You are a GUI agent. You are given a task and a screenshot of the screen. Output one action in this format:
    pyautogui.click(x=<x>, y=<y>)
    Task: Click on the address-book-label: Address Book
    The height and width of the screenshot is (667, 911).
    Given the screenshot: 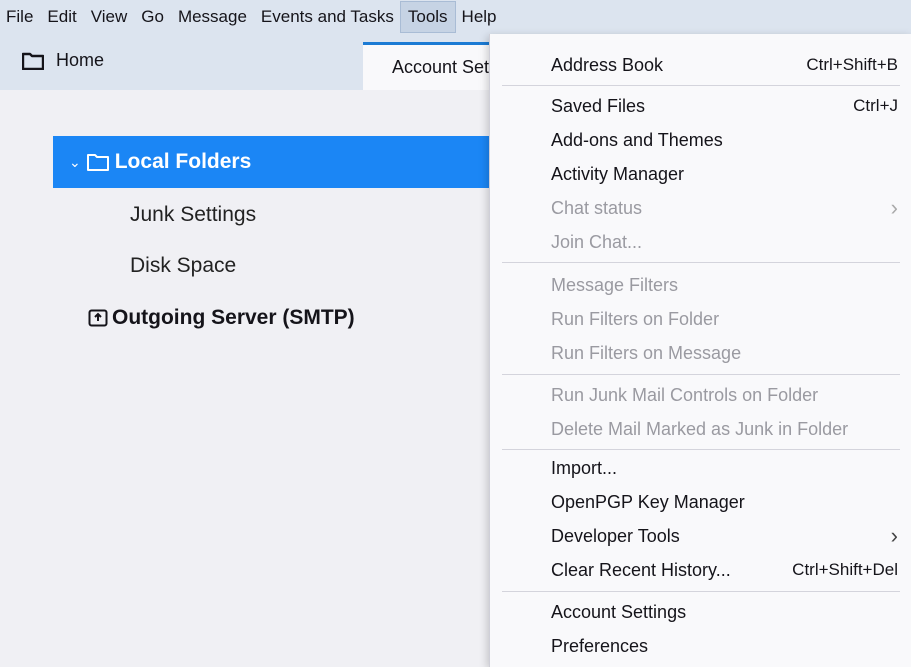 What is the action you would take?
    pyautogui.click(x=607, y=64)
    